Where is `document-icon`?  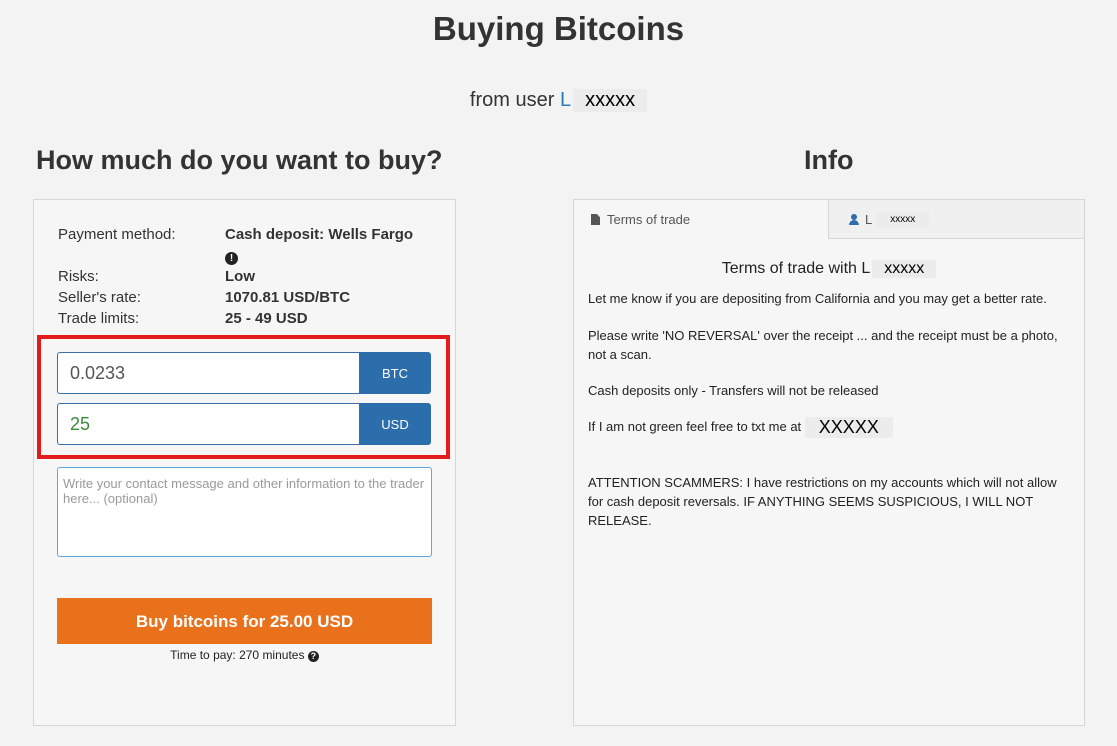
document-icon is located at coordinates (595, 219).